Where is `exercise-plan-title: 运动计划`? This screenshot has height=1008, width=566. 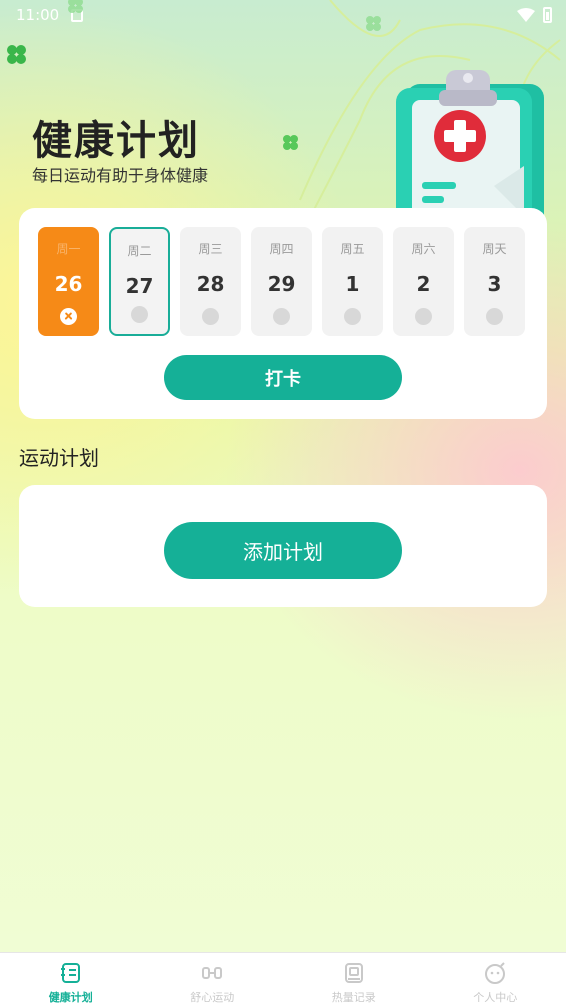 exercise-plan-title: 运动计划 is located at coordinates (59, 458).